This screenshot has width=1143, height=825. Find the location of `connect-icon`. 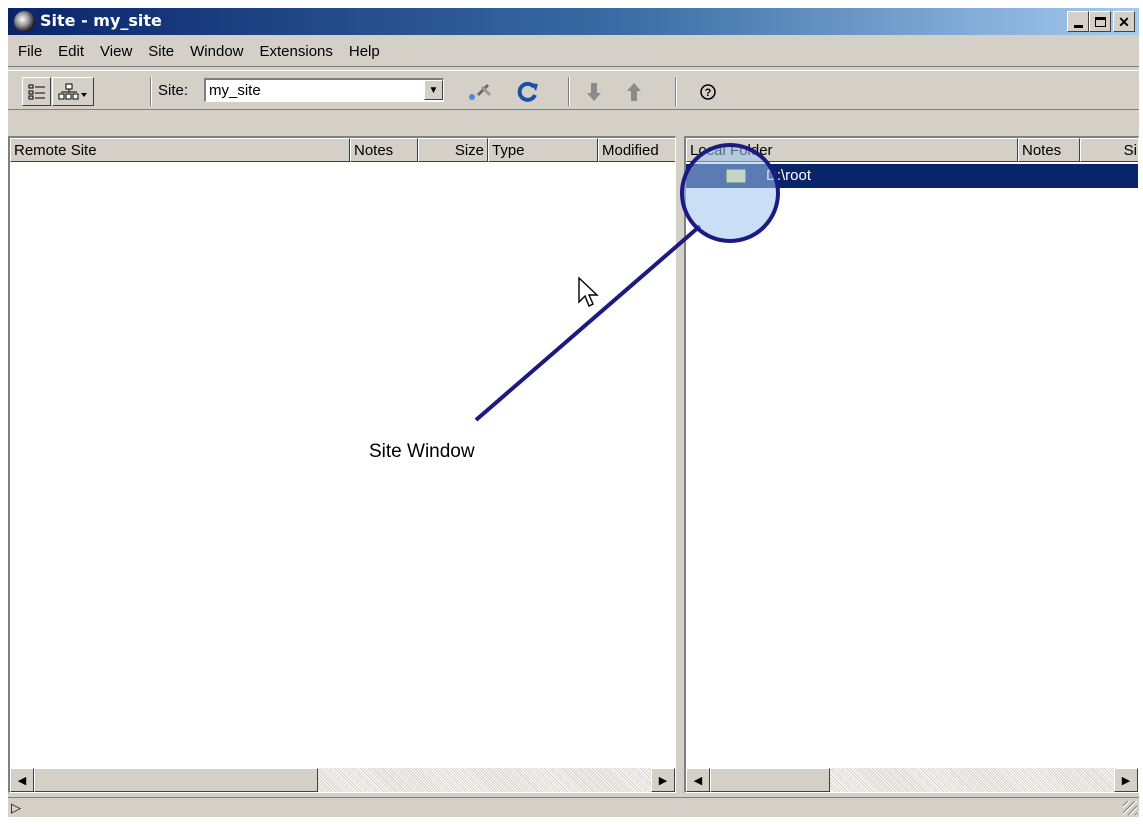

connect-icon is located at coordinates (480, 91).